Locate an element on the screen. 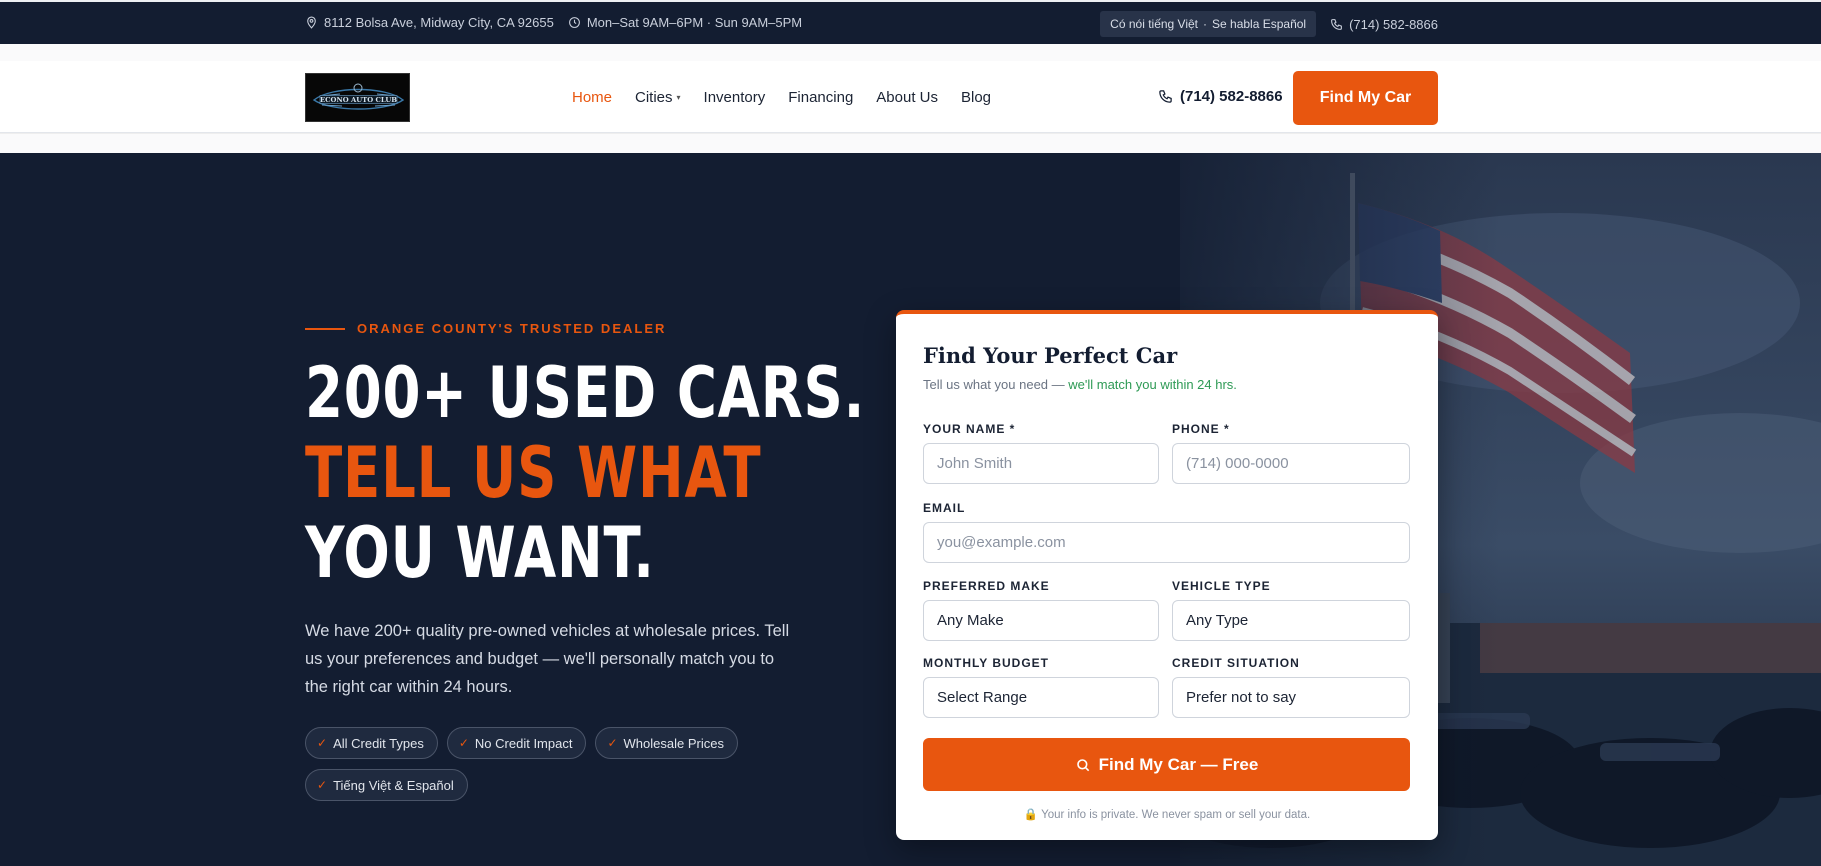  lang-vietnamese: Có nói tiếng Việt is located at coordinates (1154, 24).